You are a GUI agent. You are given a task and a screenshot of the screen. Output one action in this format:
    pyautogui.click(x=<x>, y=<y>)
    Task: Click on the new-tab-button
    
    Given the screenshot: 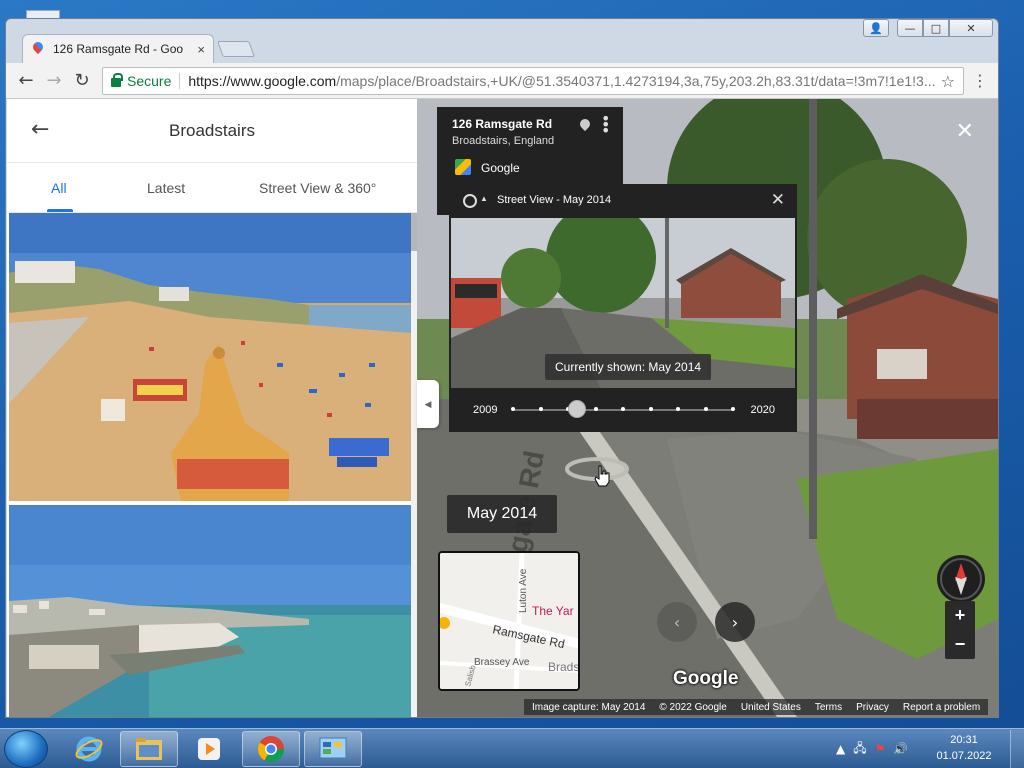 What is the action you would take?
    pyautogui.click(x=236, y=49)
    